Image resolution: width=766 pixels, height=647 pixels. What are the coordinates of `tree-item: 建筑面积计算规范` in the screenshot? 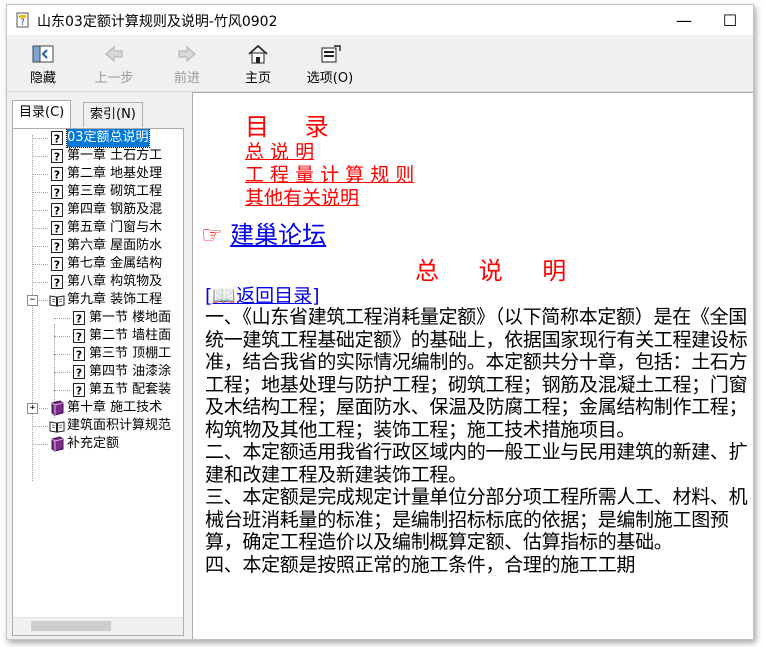 It's located at (110, 426).